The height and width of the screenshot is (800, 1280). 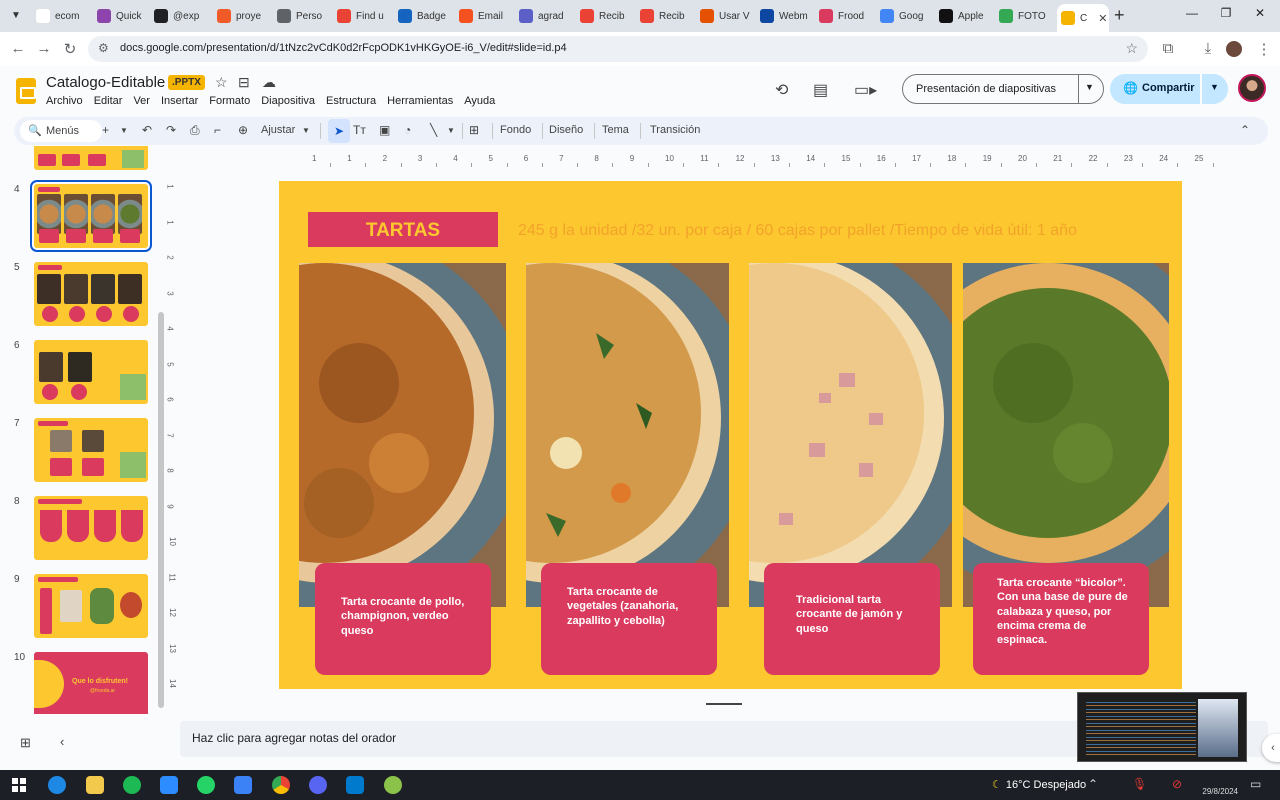 I want to click on browser-tab: proye, so click(x=241, y=16).